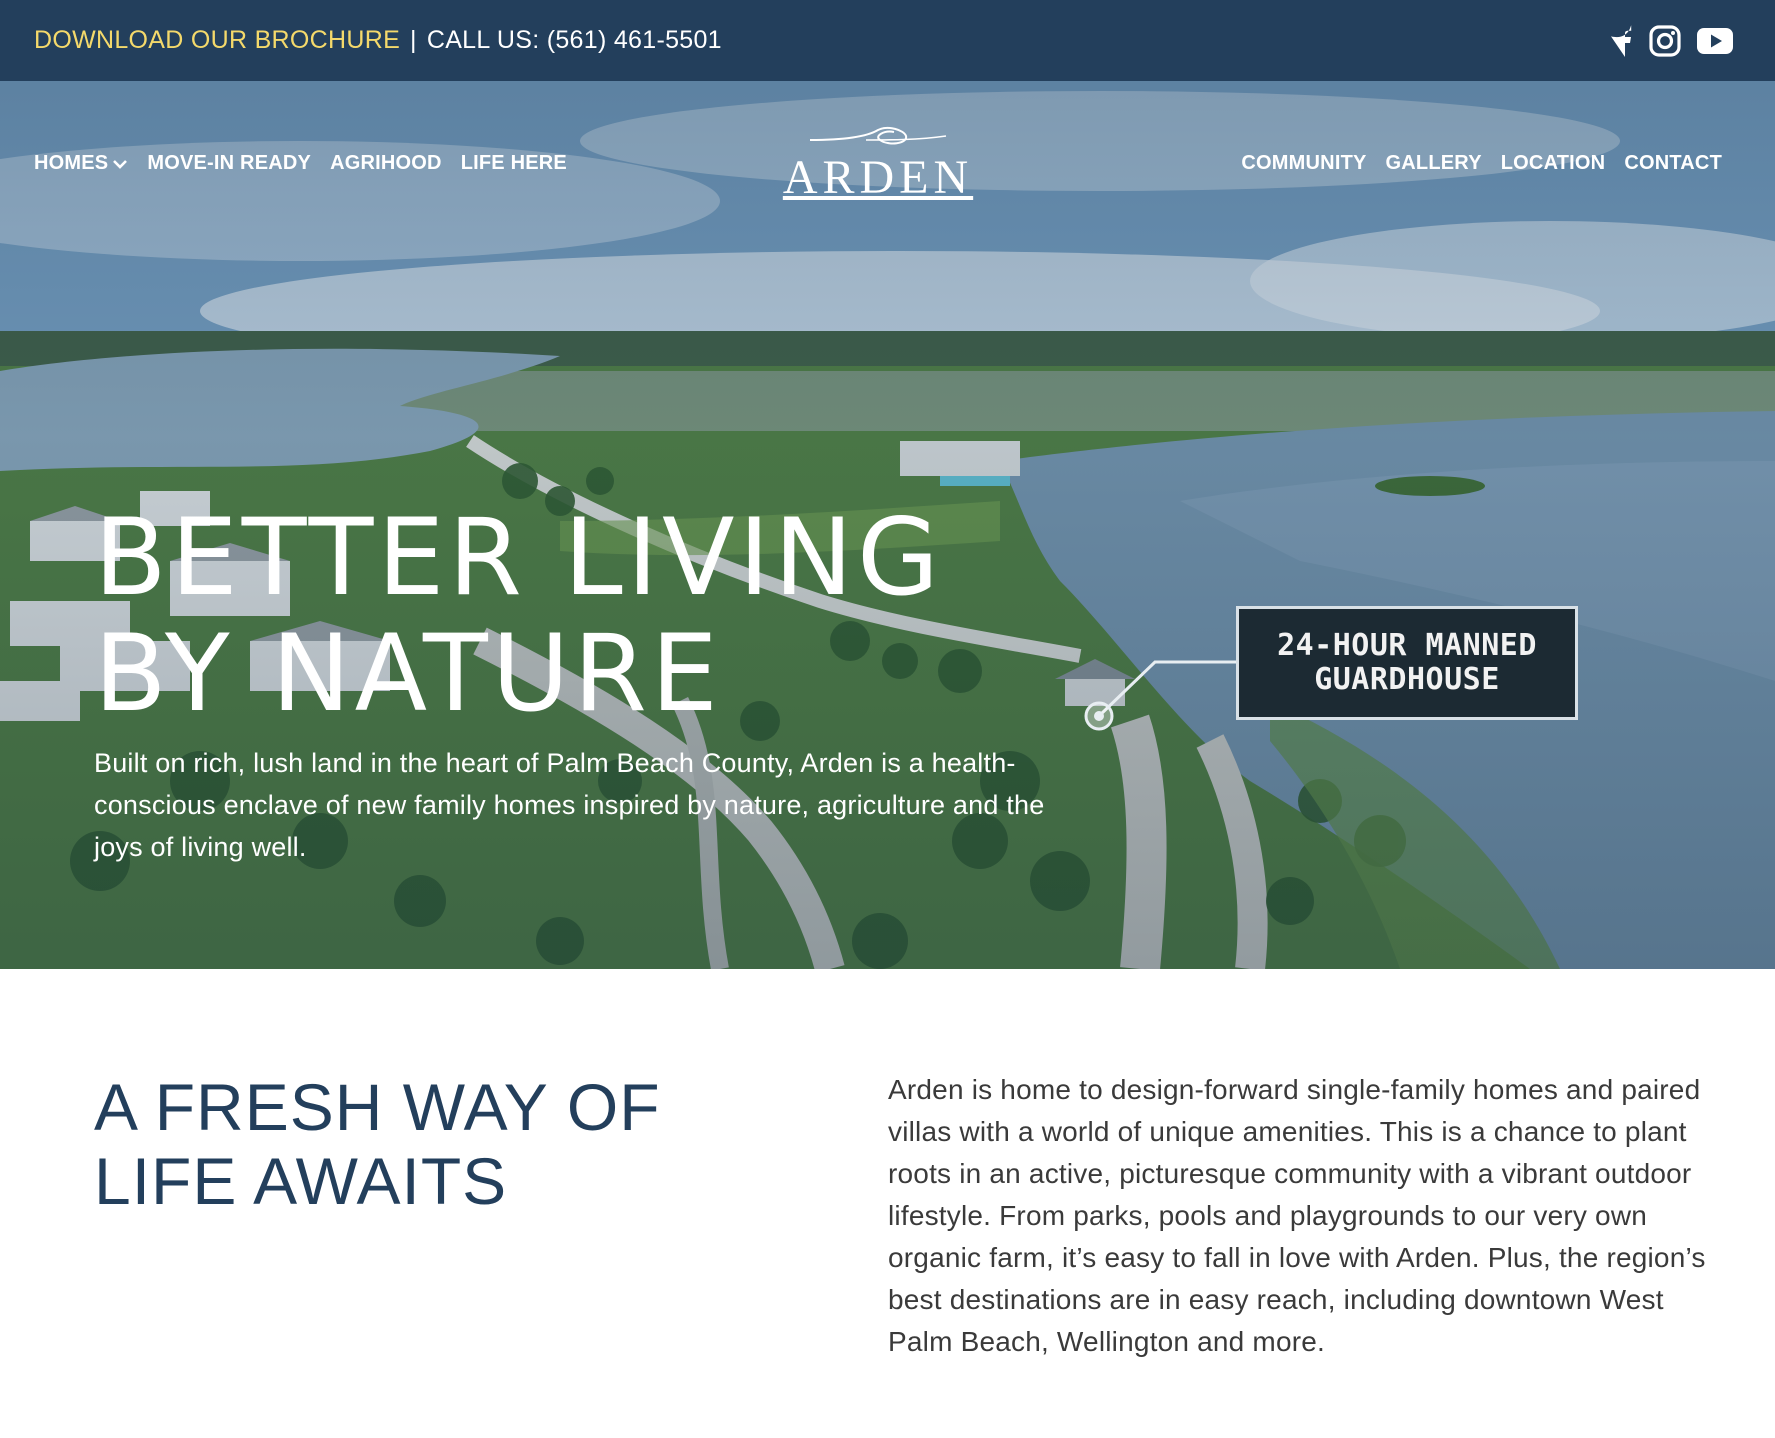 The height and width of the screenshot is (1438, 1775). Describe the element at coordinates (1160, 695) in the screenshot. I see `callout-pointer-line` at that location.